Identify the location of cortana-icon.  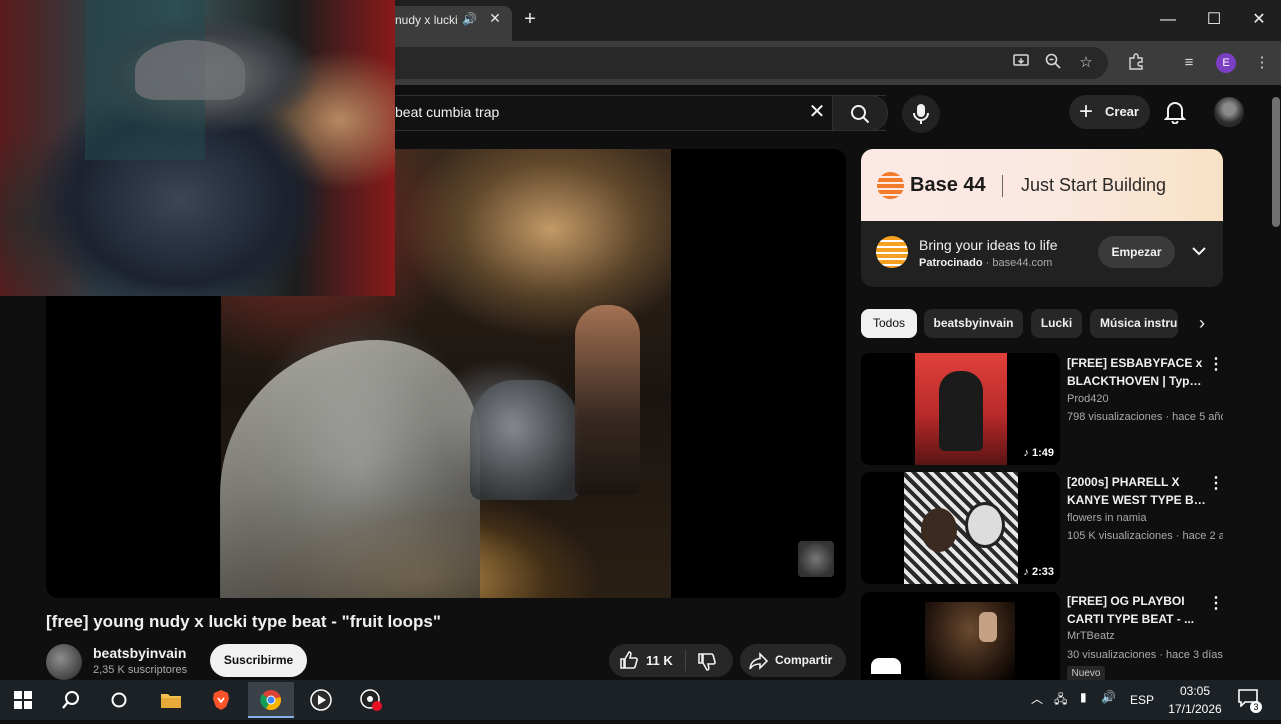
(119, 700).